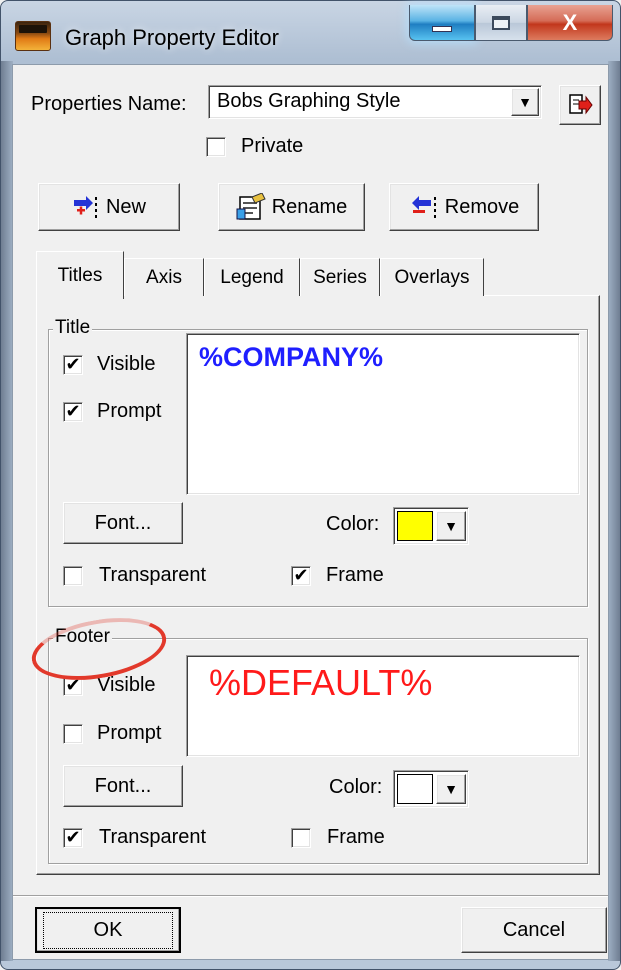 The width and height of the screenshot is (621, 970). I want to click on maximize-button, so click(501, 23).